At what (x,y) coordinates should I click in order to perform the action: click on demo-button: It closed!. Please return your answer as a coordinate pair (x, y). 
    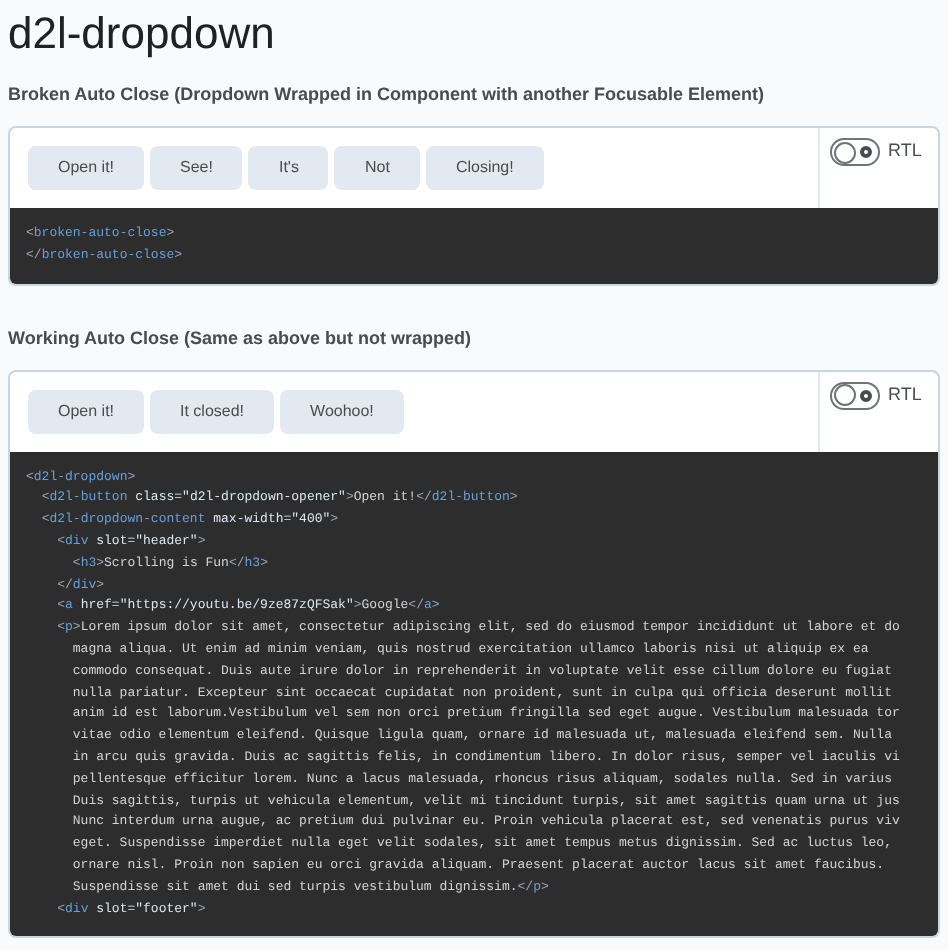
    Looking at the image, I should click on (212, 411).